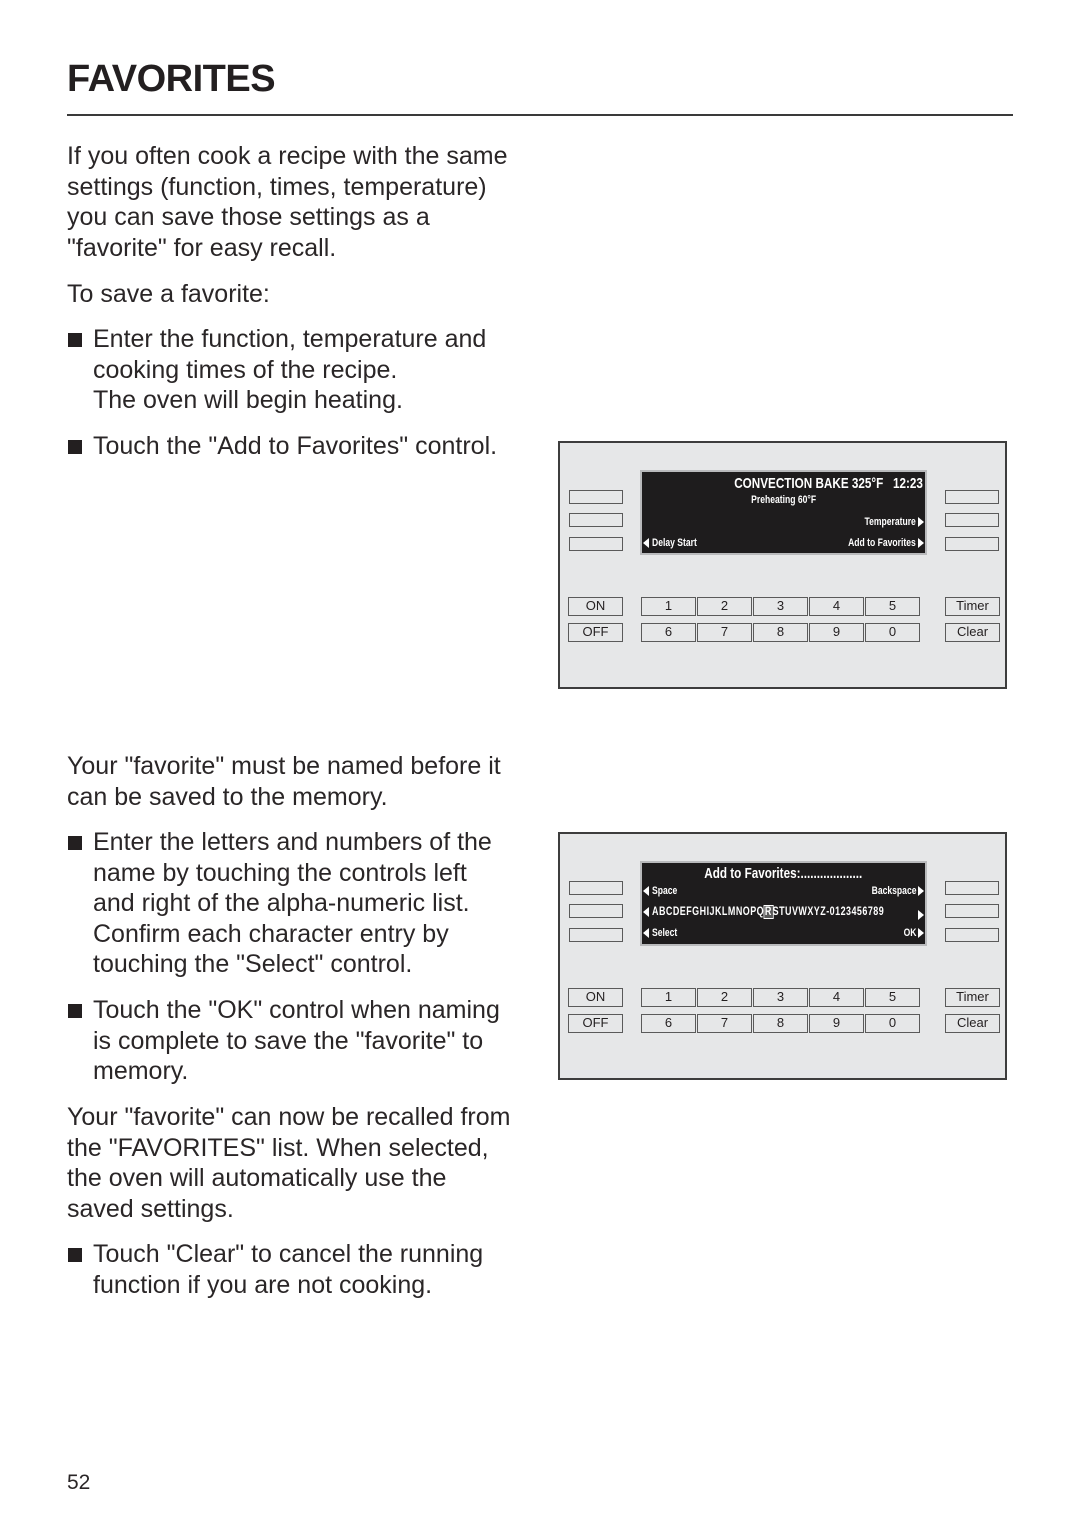 This screenshot has height=1528, width=1080. I want to click on temperature-option: Temperature, so click(887, 522).